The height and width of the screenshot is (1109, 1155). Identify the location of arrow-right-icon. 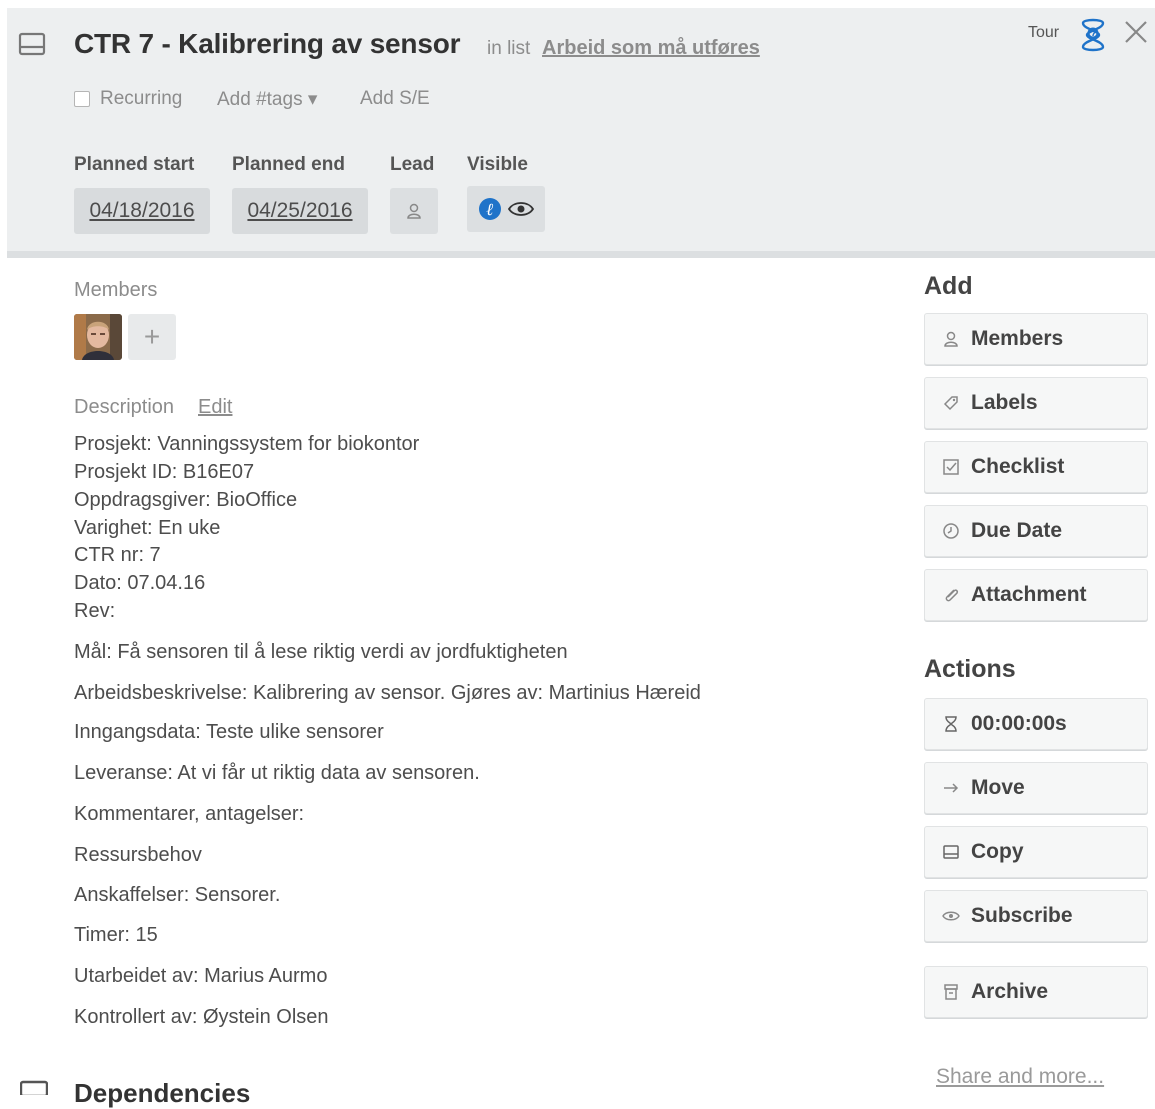
(951, 788).